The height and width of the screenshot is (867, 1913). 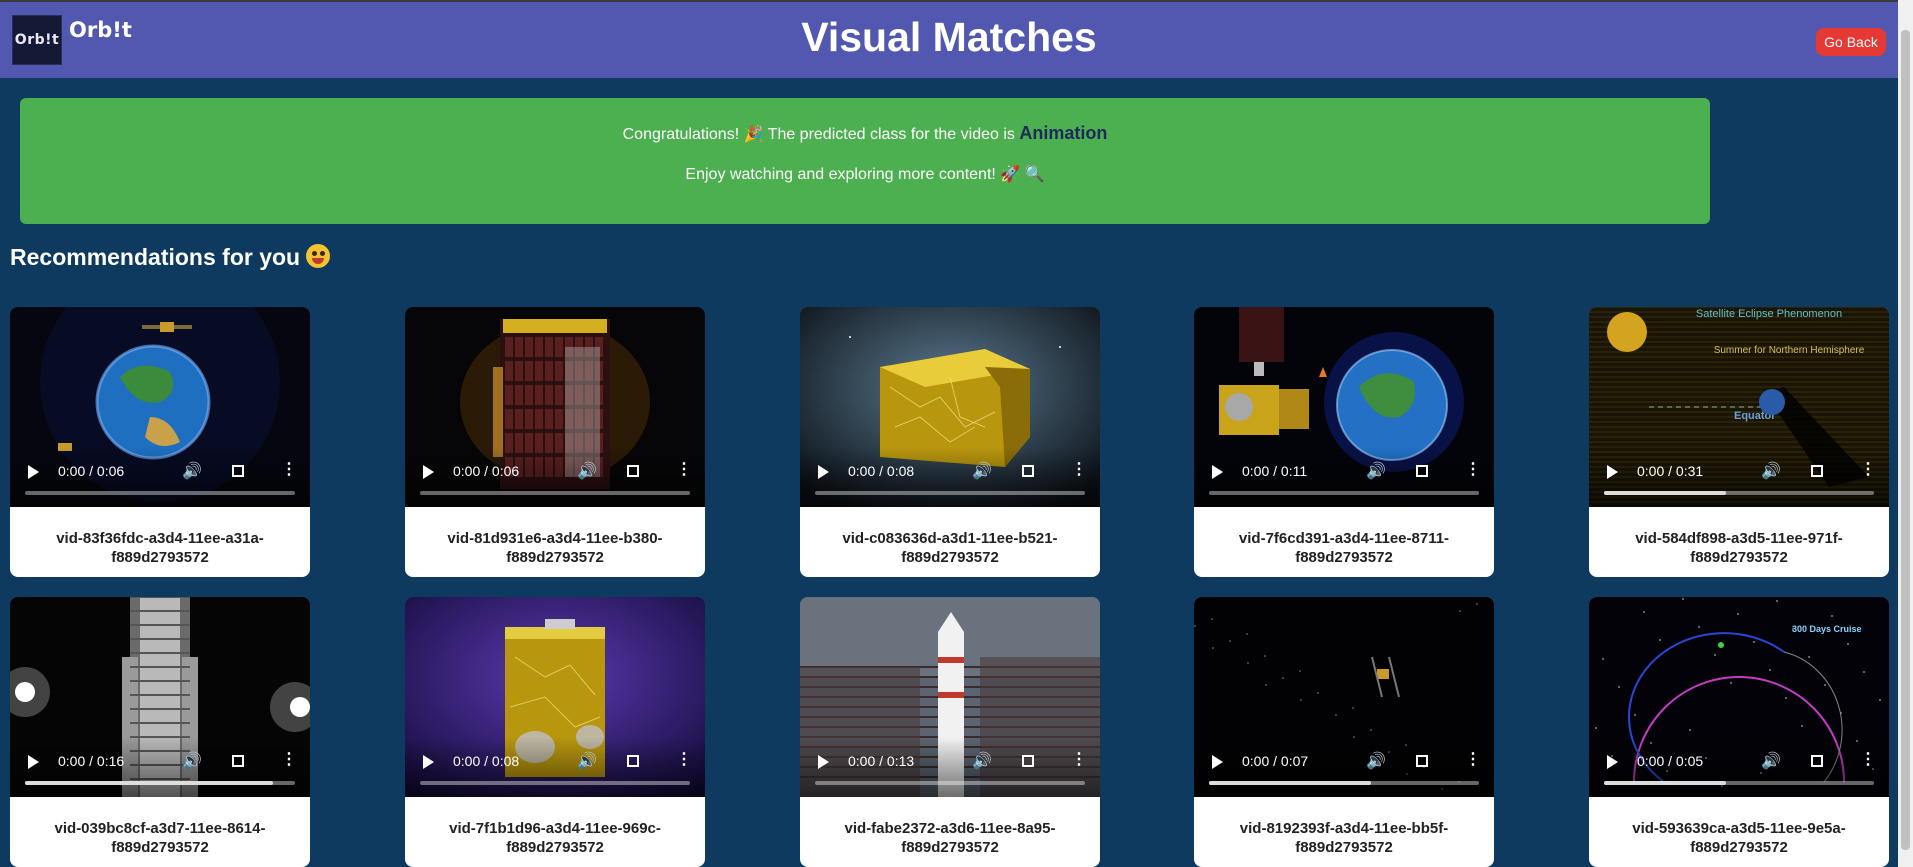 What do you see at coordinates (555, 548) in the screenshot?
I see `video-id-label: vid-81d931e6-a3d4-11ee-b380-f889d2793572` at bounding box center [555, 548].